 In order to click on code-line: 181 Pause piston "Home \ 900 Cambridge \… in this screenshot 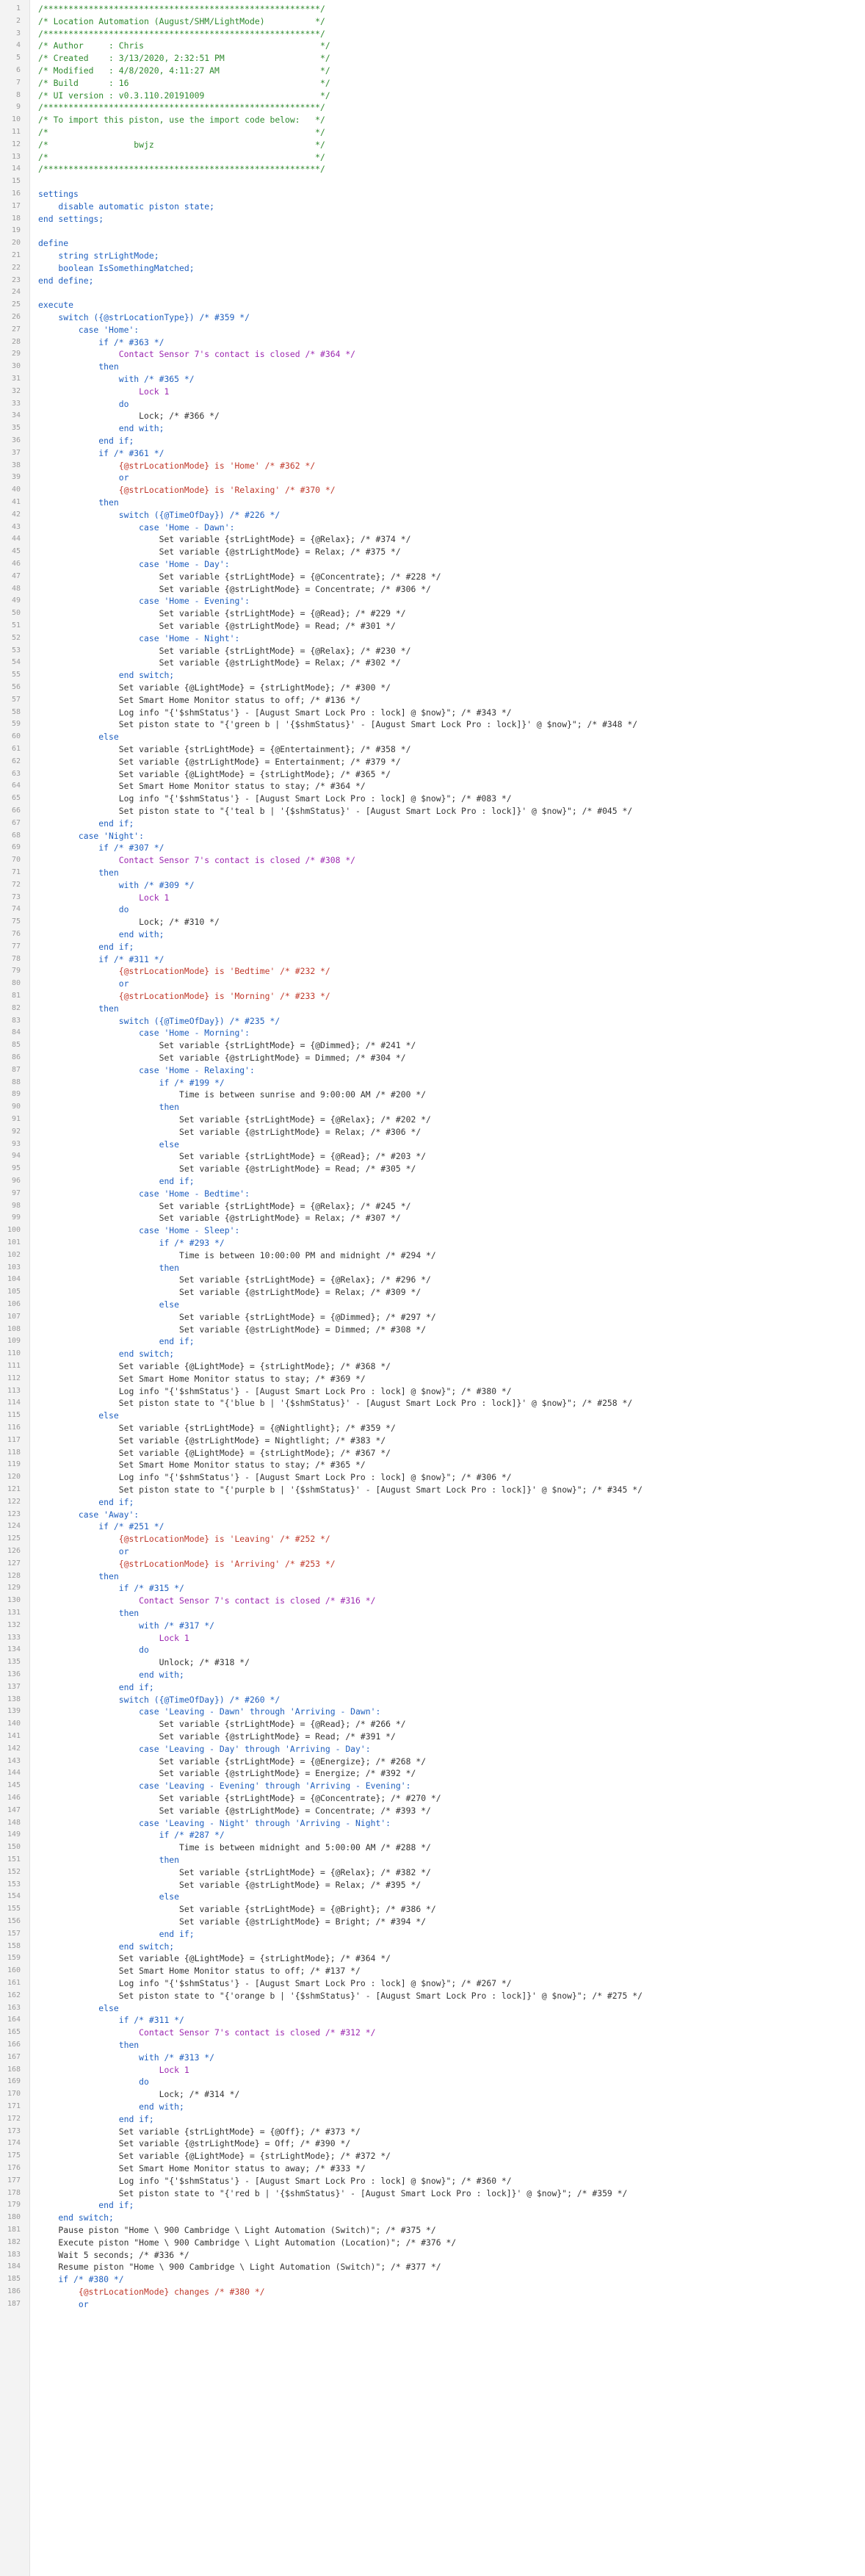, I will do `click(432, 2230)`.